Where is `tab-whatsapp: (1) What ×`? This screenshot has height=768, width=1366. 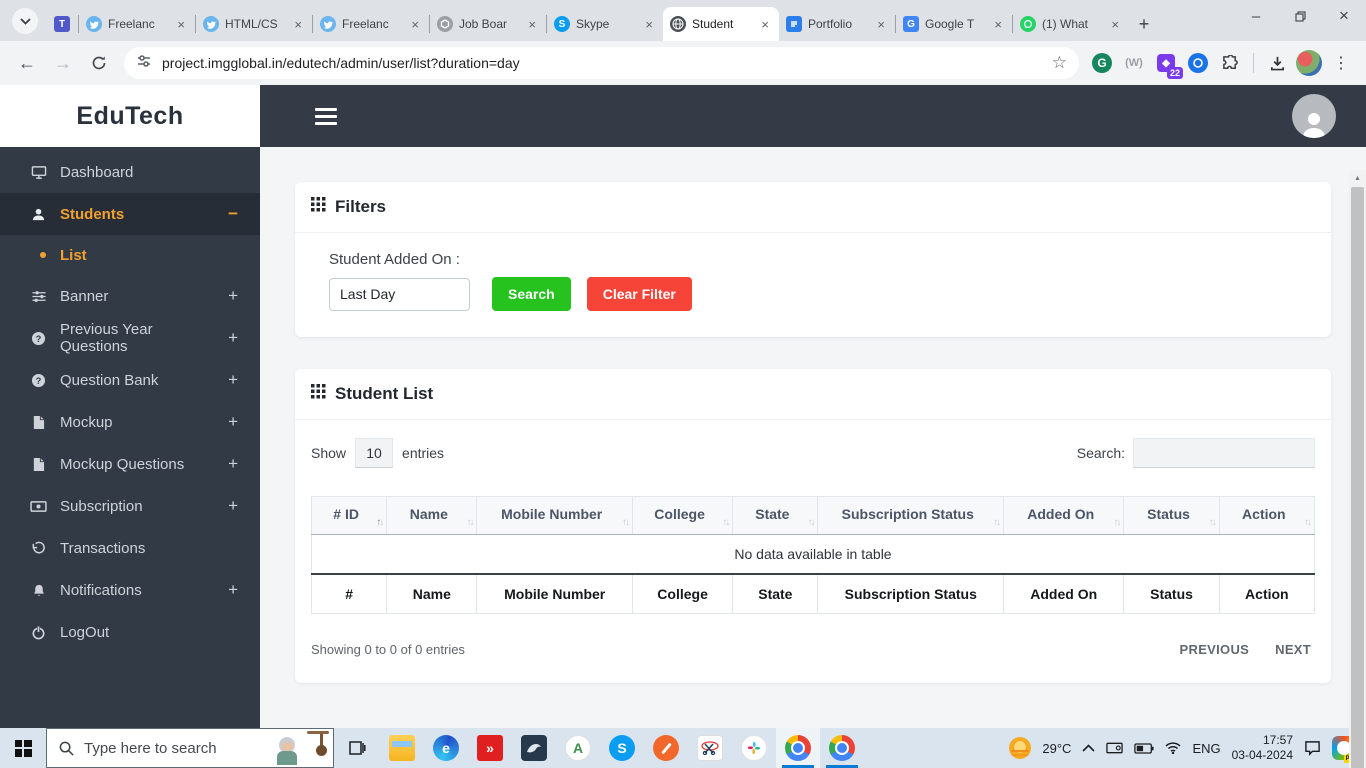
tab-whatsapp: (1) What × is located at coordinates (1071, 24).